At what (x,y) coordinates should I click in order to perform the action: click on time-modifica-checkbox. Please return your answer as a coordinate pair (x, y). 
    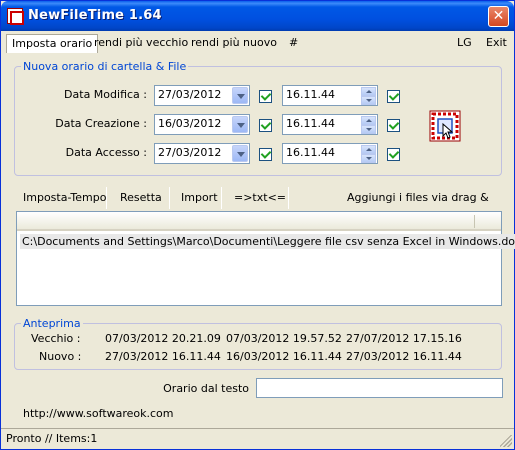
    Looking at the image, I should click on (393, 96).